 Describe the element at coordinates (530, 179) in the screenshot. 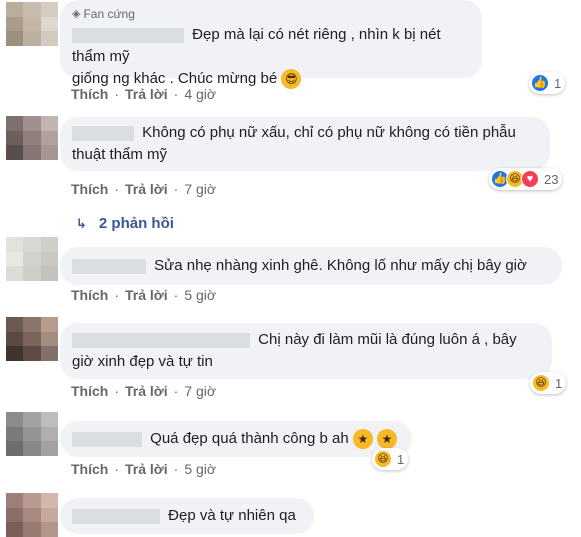

I see `love-reaction-icon: ♥` at that location.